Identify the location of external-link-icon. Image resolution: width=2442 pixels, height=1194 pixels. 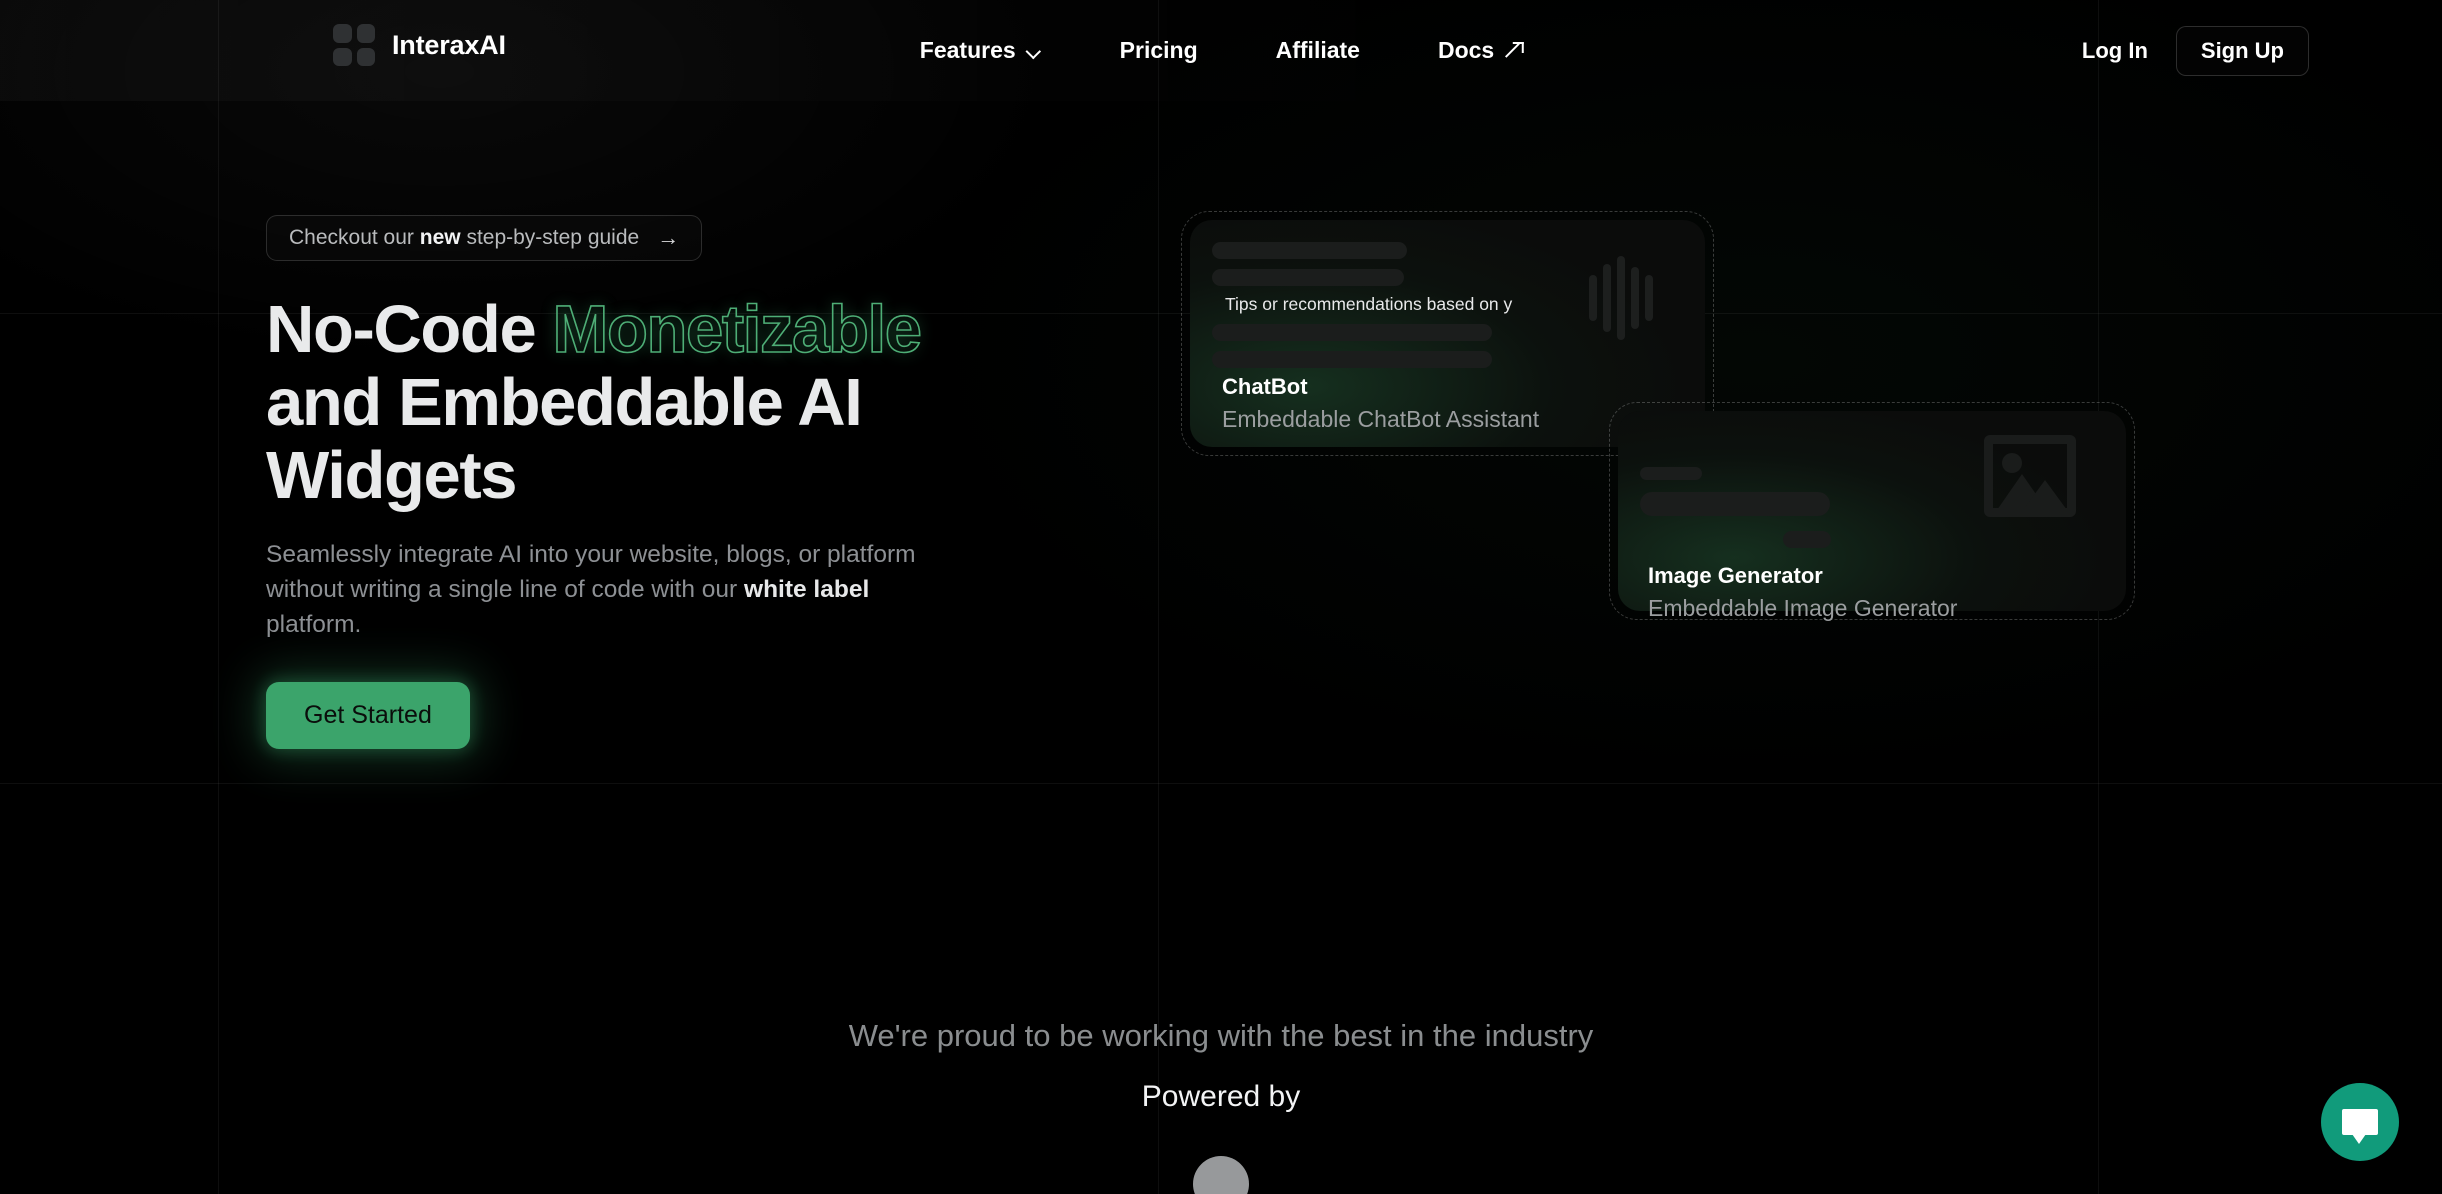
(1515, 50).